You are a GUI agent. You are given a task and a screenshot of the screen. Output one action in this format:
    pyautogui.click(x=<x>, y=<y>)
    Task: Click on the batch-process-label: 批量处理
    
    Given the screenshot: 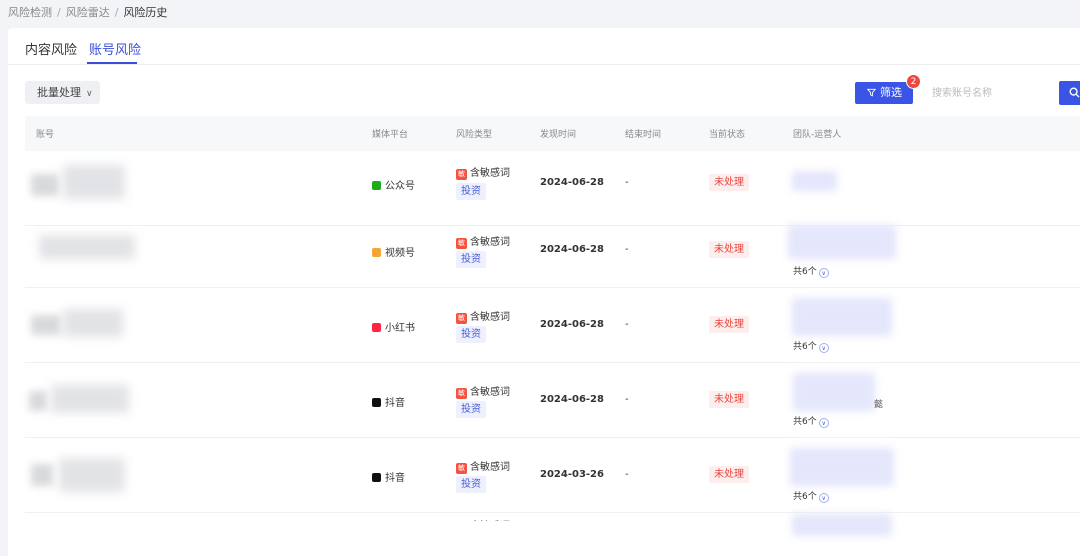 What is the action you would take?
    pyautogui.click(x=59, y=92)
    